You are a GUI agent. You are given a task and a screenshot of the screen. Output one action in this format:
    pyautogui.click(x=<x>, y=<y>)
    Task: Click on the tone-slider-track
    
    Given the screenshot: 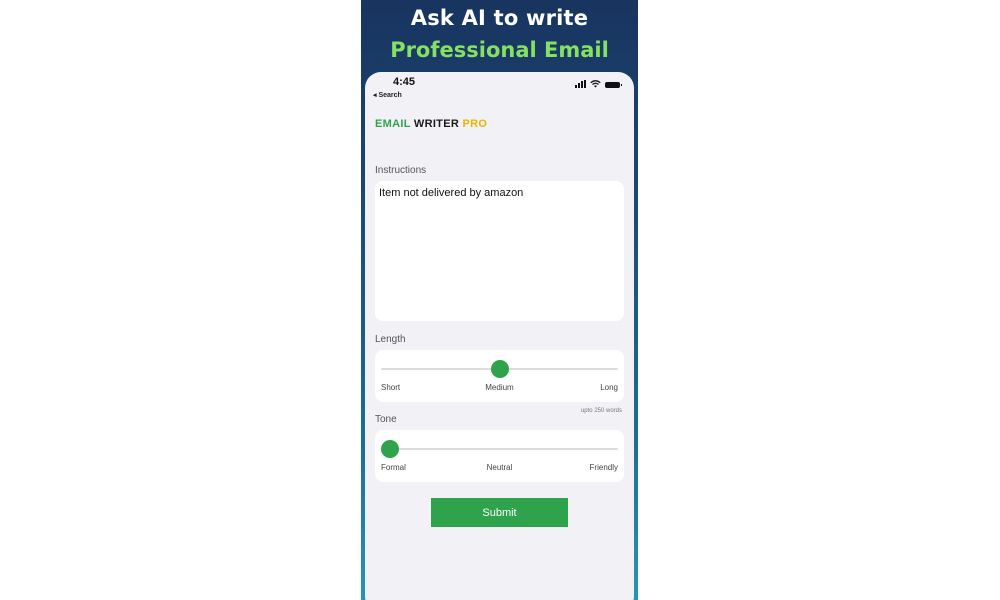 What is the action you would take?
    pyautogui.click(x=499, y=449)
    